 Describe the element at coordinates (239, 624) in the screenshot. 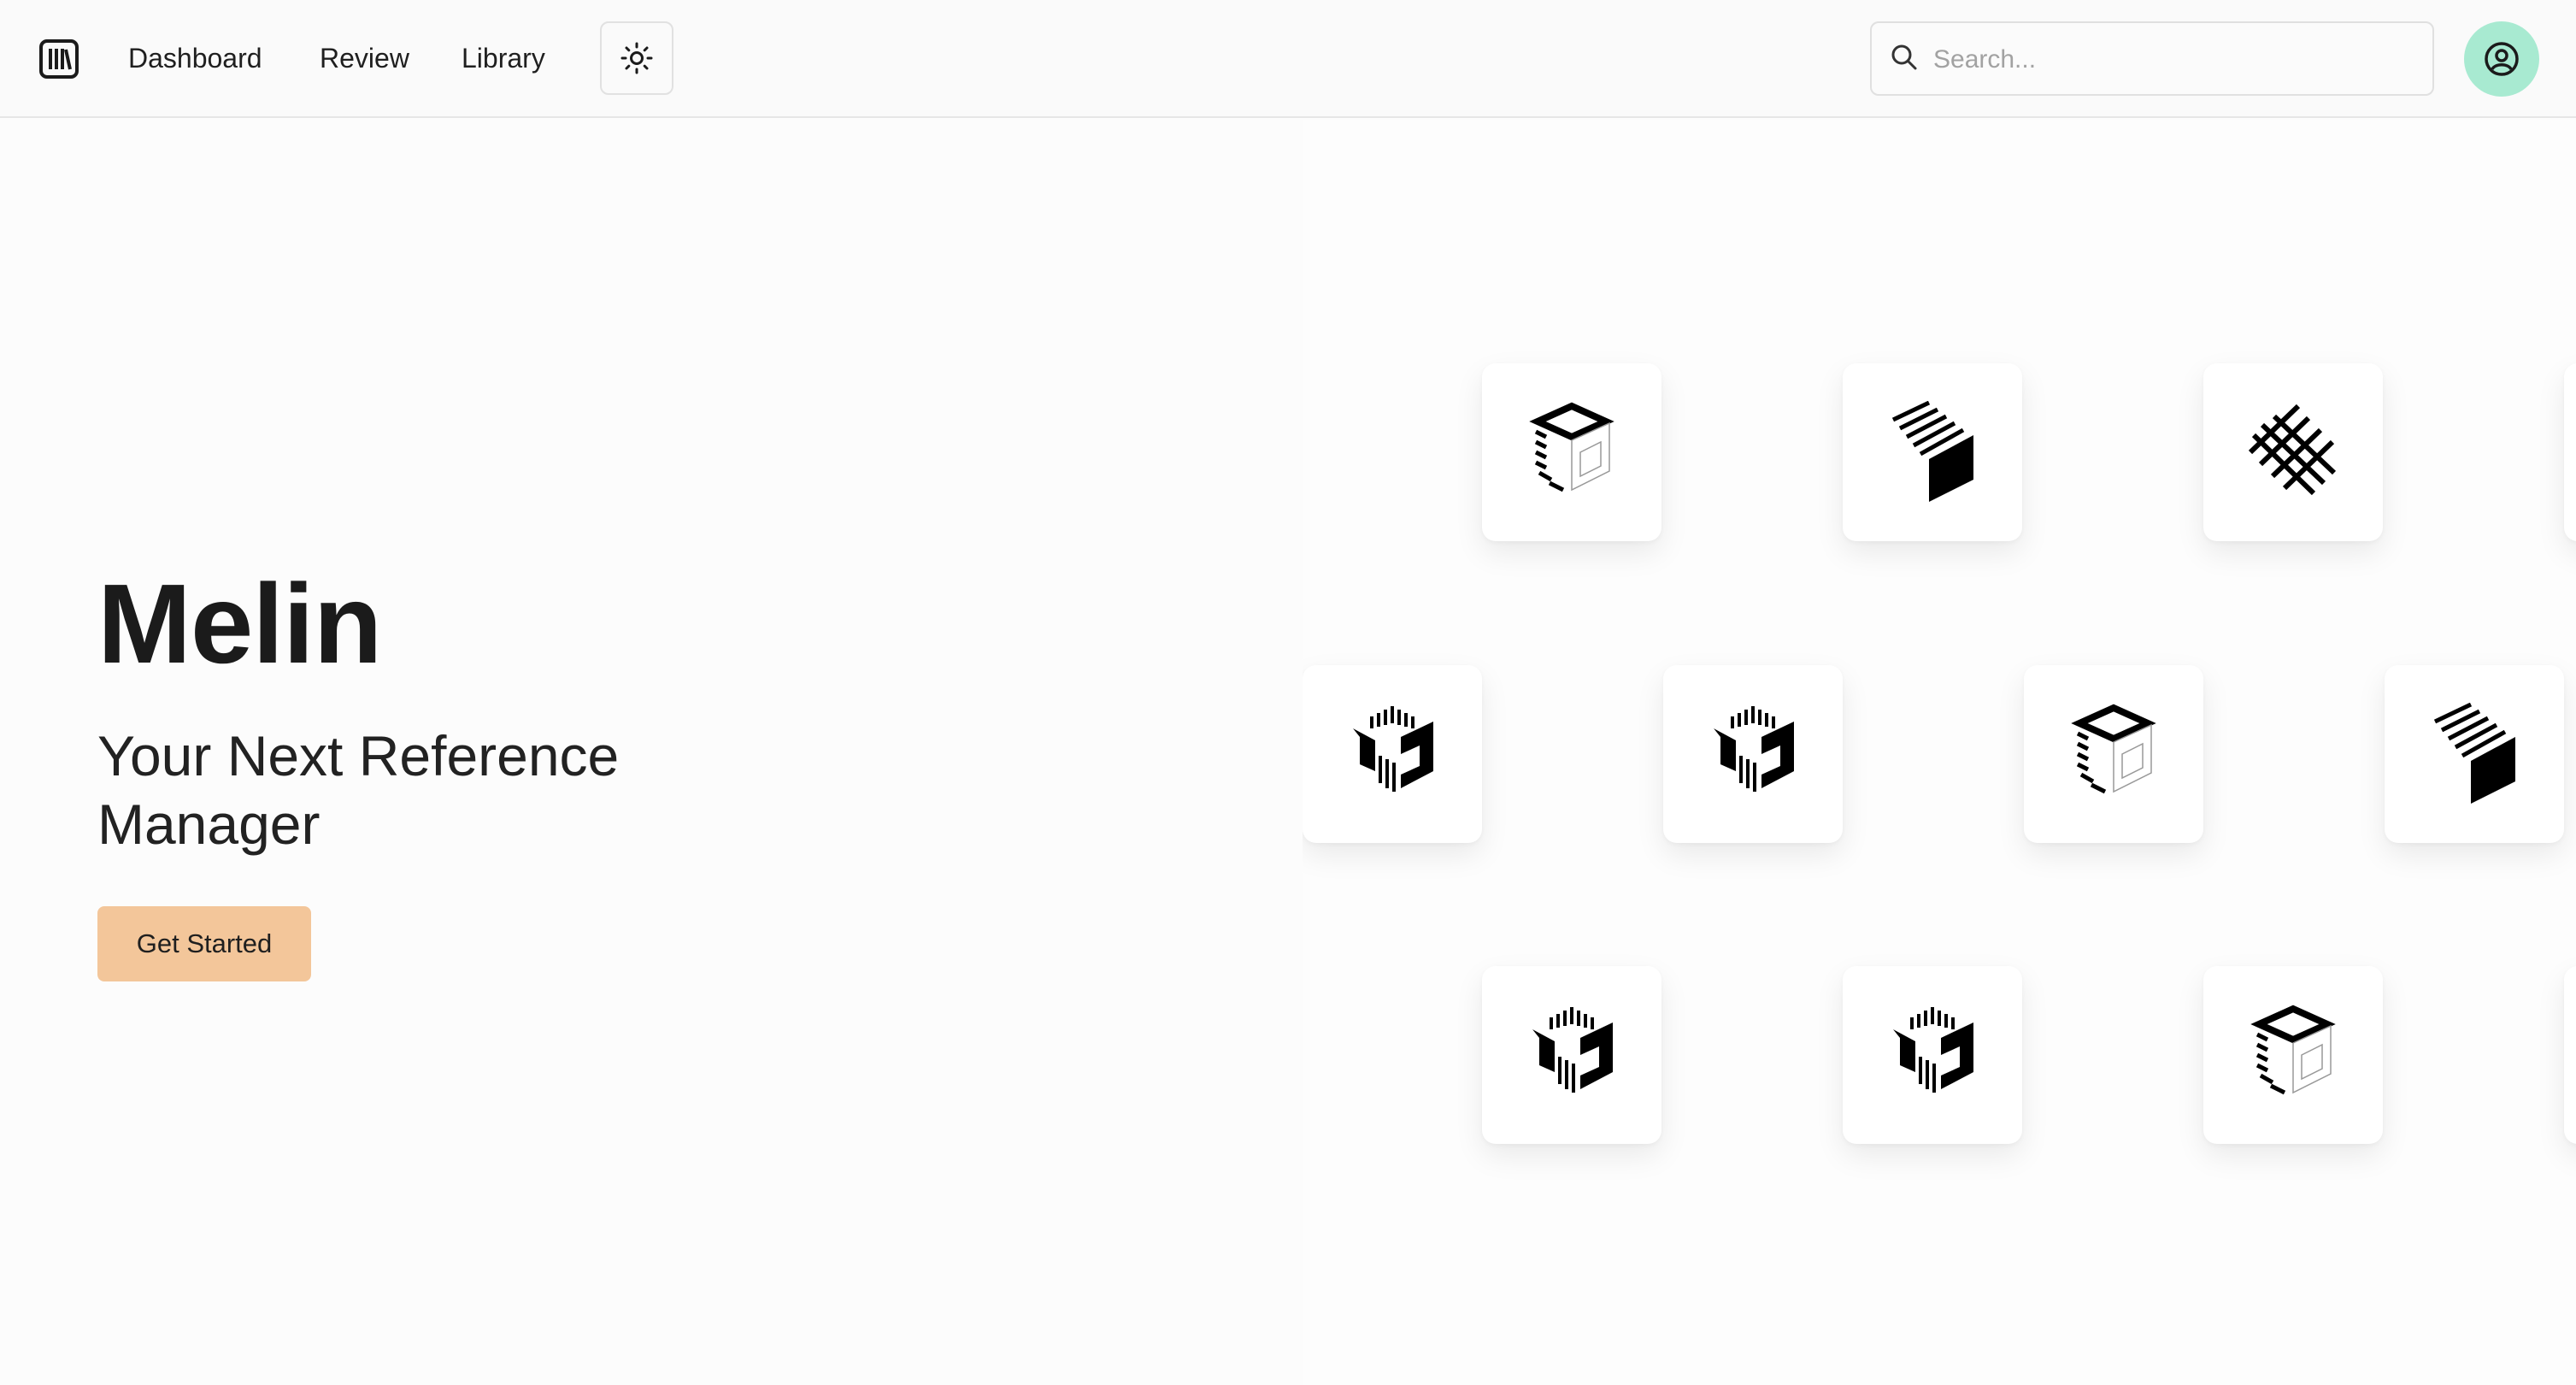

I see `hero-title: Melin` at that location.